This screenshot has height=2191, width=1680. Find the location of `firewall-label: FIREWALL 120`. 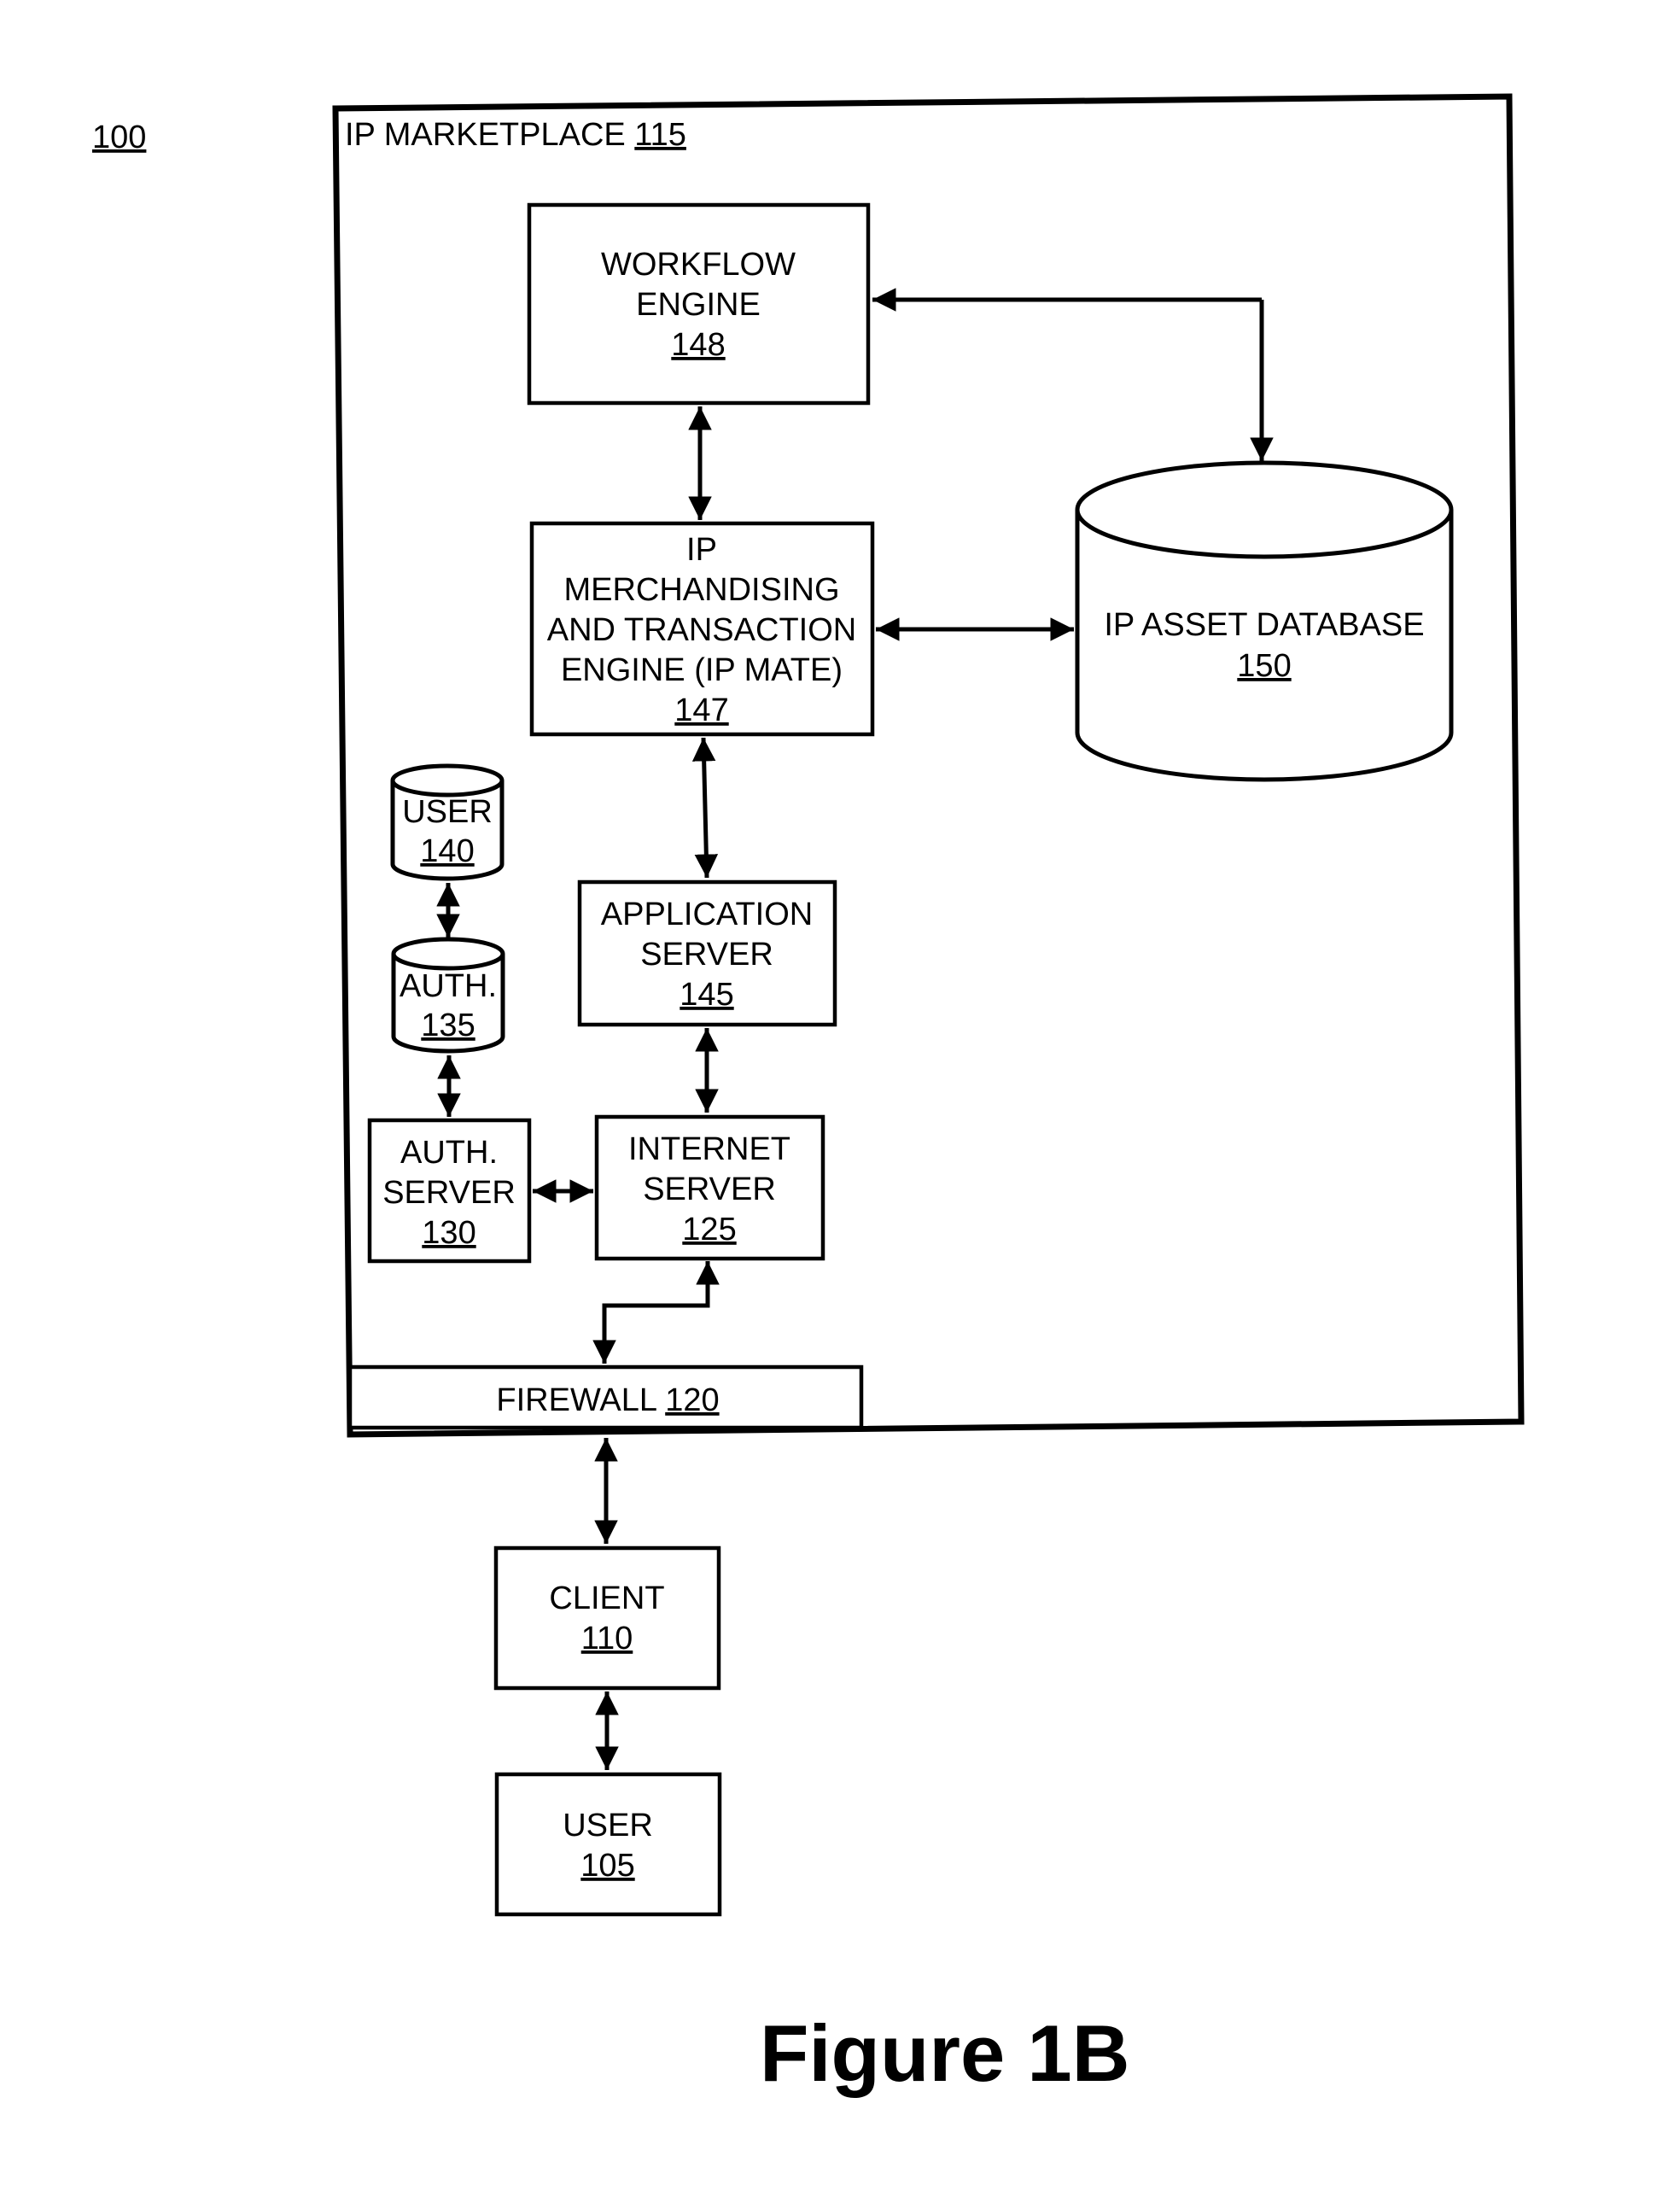

firewall-label: FIREWALL 120 is located at coordinates (607, 1400).